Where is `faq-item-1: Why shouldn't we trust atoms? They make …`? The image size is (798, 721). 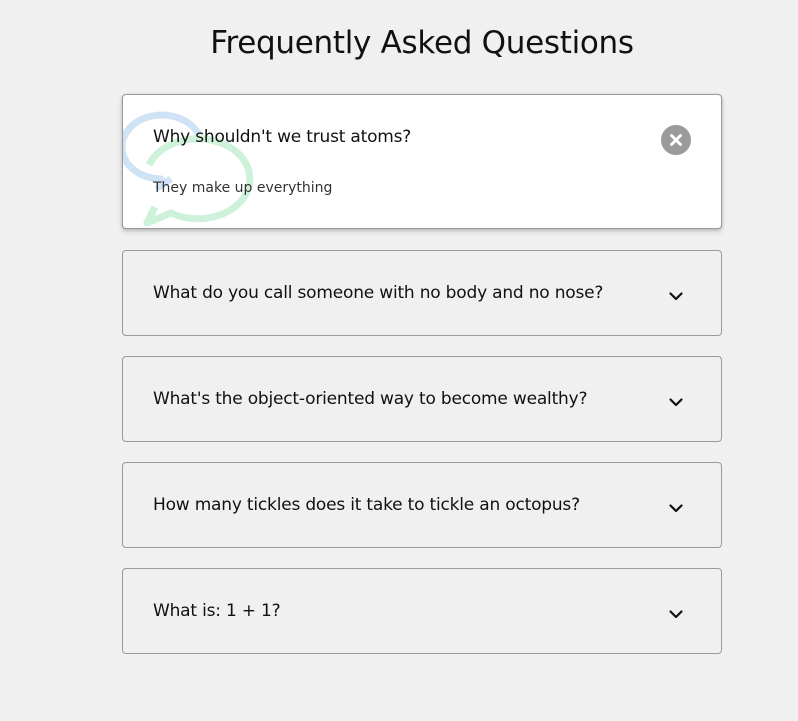 faq-item-1: Why shouldn't we trust atoms? They make … is located at coordinates (422, 161).